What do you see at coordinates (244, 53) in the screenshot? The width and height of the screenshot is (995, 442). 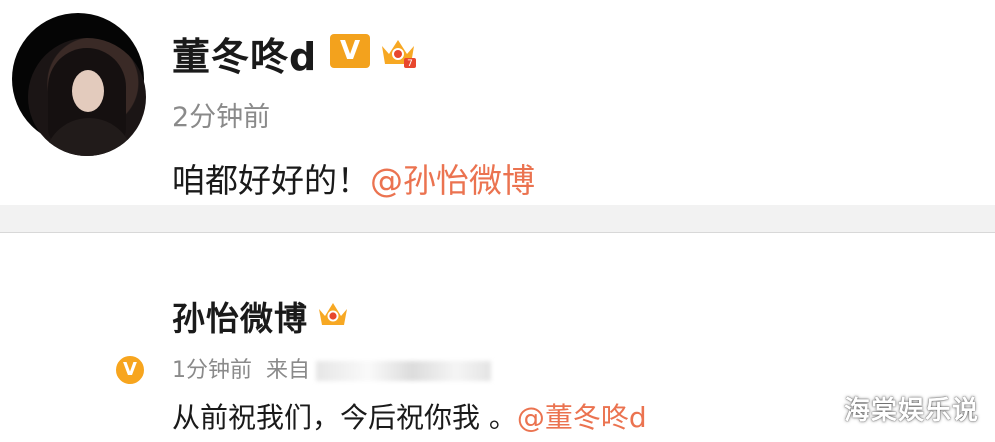 I see `username: 董冬咚d` at bounding box center [244, 53].